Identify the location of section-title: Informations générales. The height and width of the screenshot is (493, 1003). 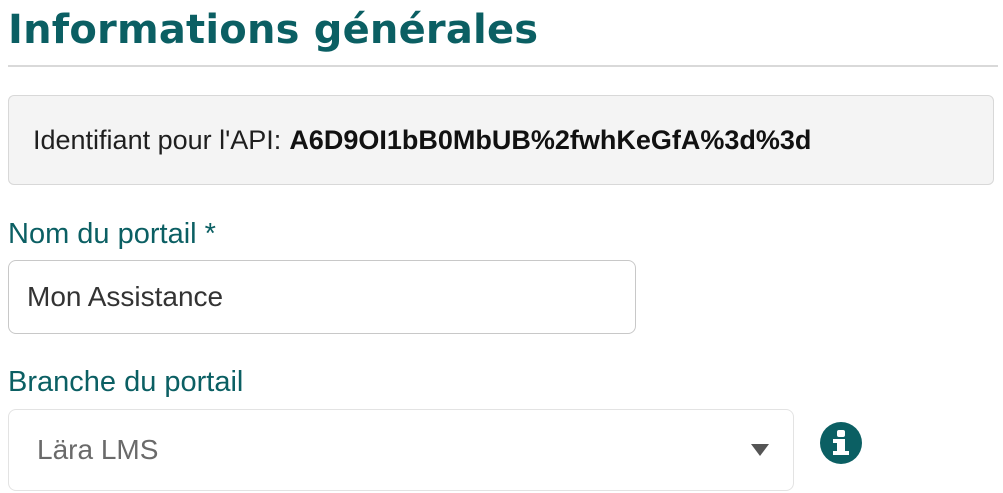
(273, 30).